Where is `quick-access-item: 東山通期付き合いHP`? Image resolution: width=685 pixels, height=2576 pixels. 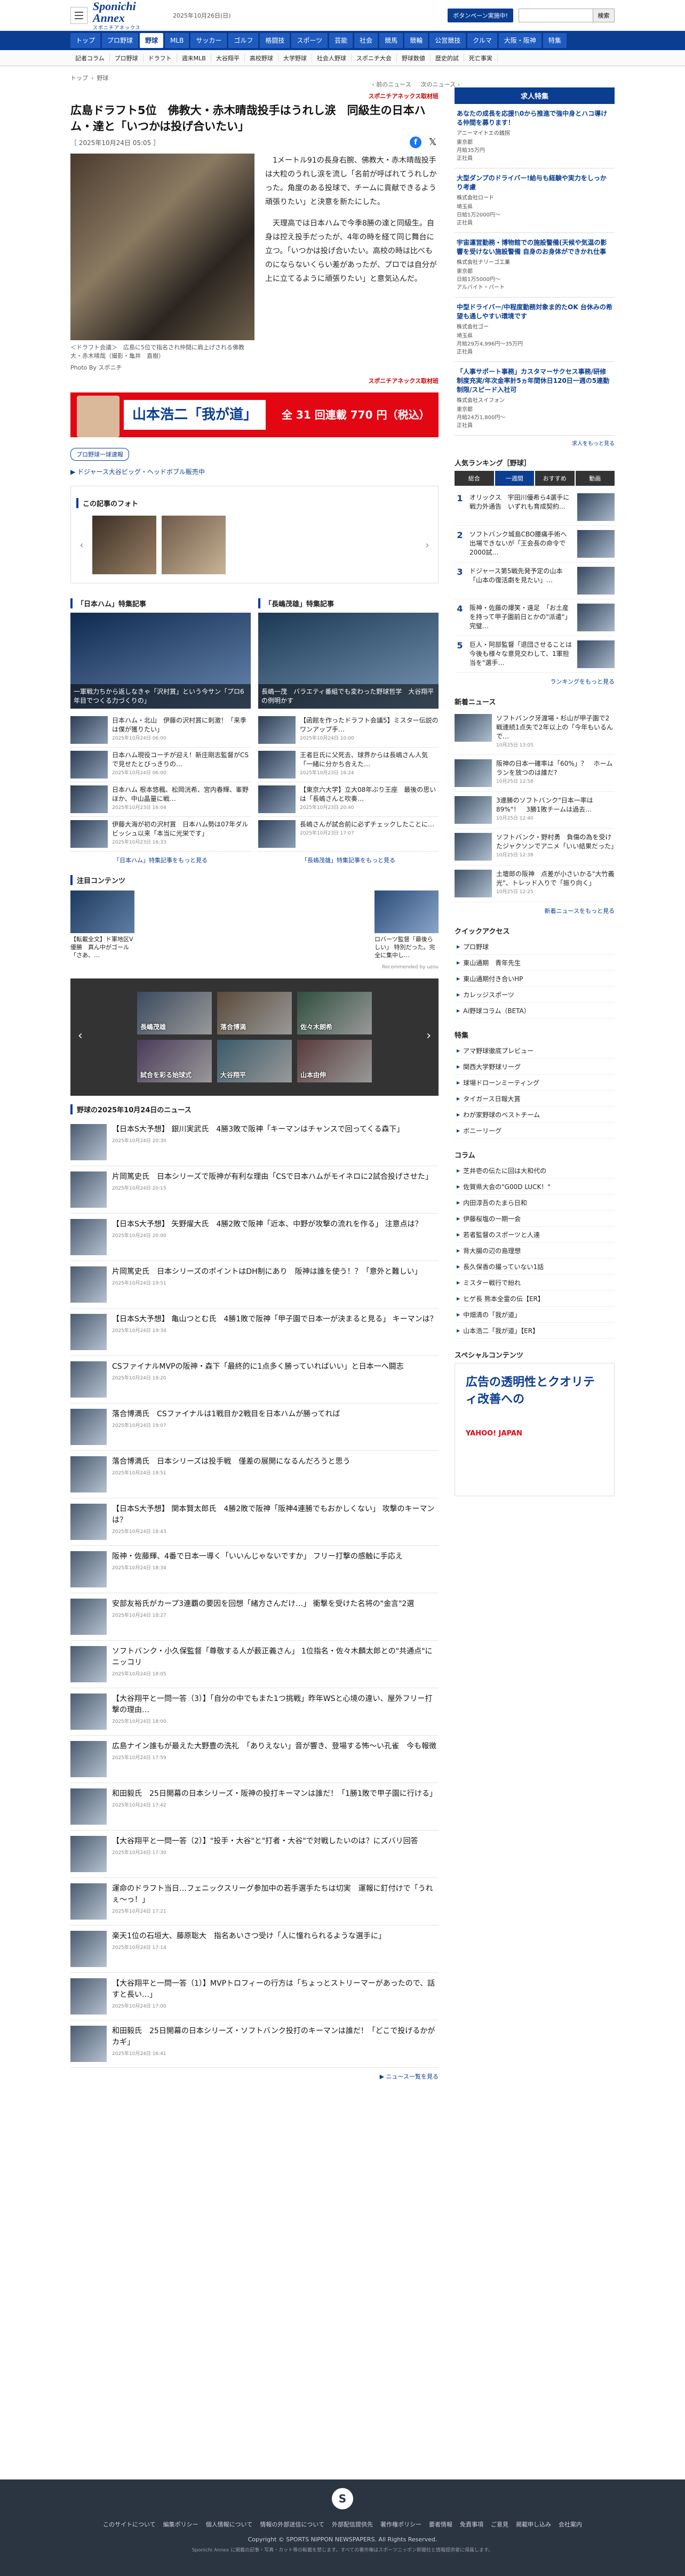
quick-access-item: 東山通期付き合いHP is located at coordinates (535, 979).